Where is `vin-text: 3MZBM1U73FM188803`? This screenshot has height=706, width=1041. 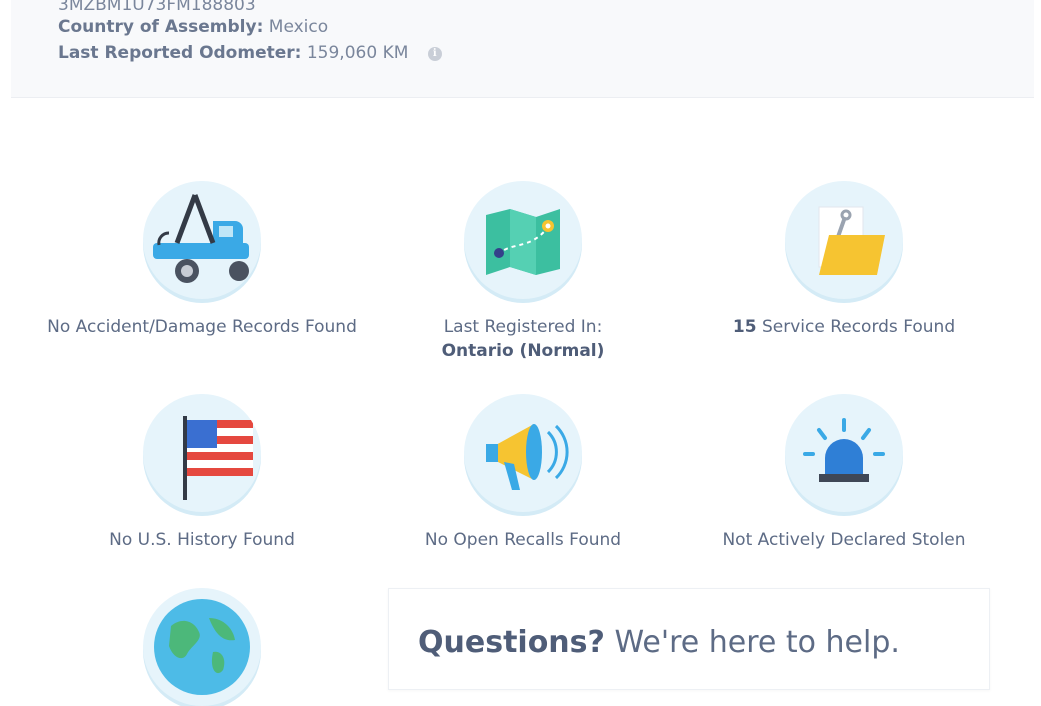
vin-text: 3MZBM1U73FM188803 is located at coordinates (157, 7).